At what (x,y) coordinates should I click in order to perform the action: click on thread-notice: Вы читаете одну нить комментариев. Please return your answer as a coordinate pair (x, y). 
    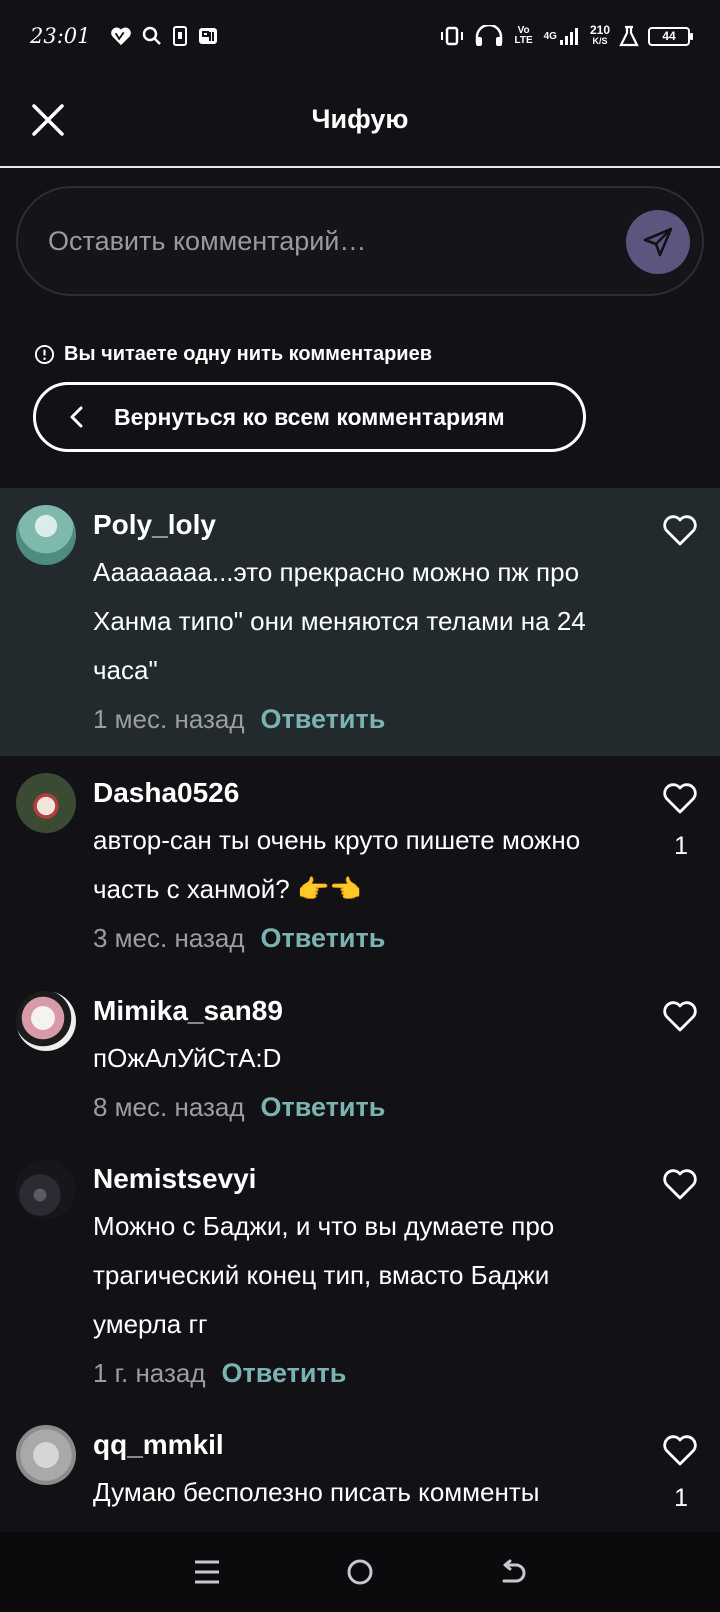
    Looking at the image, I should click on (233, 354).